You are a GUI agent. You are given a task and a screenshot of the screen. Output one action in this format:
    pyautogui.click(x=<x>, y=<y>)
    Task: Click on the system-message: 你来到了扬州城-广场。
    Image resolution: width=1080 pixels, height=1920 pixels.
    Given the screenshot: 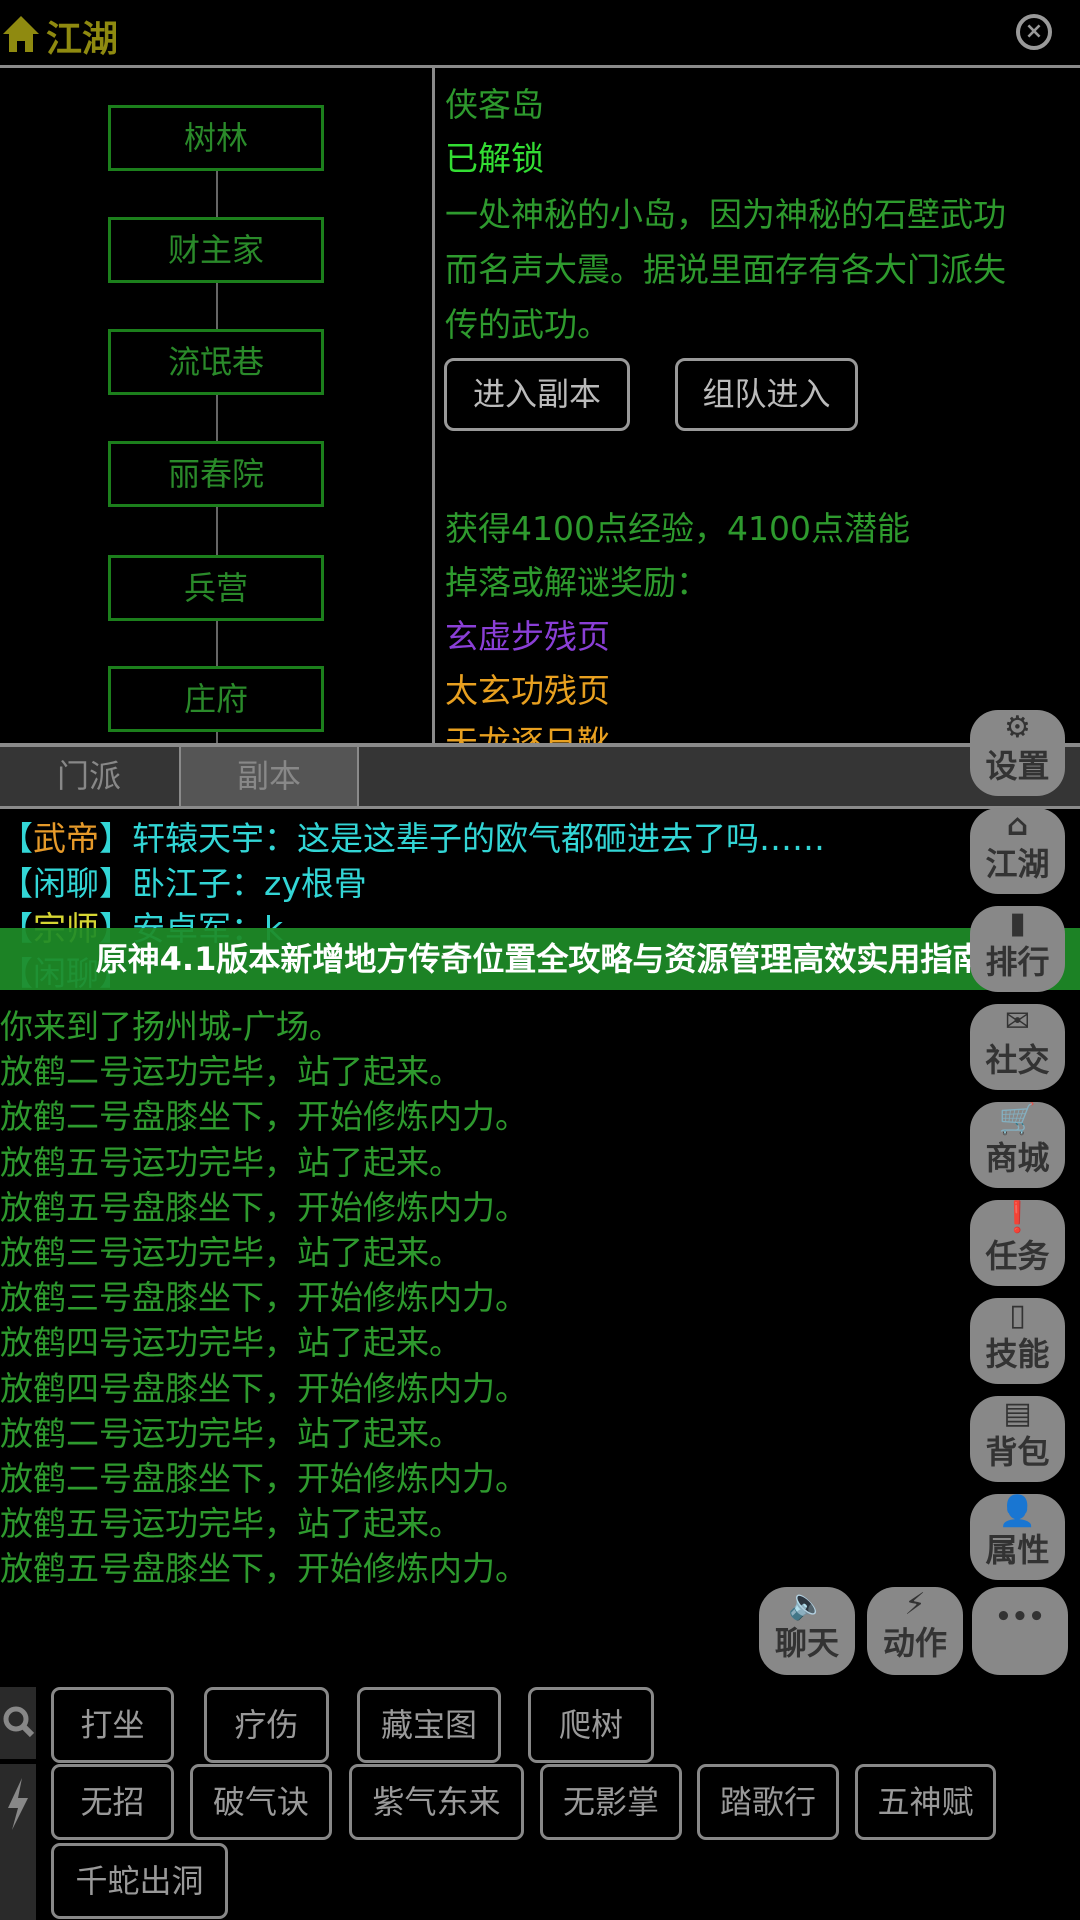 What is the action you would take?
    pyautogui.click(x=171, y=1026)
    